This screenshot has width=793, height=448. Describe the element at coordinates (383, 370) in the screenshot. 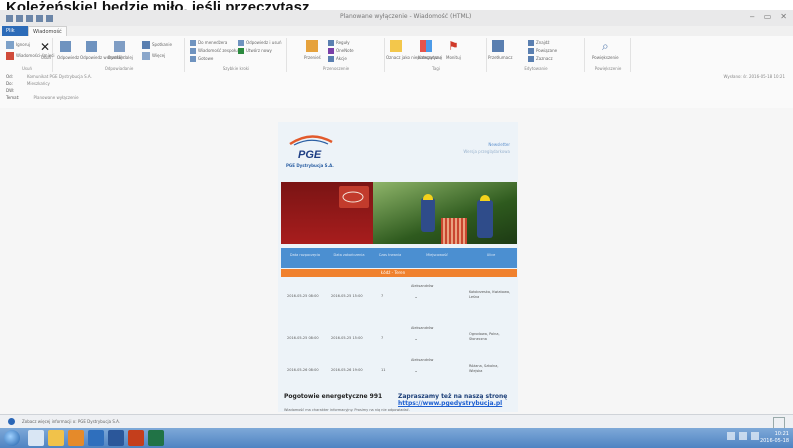

I see `row-hours: 11` at that location.